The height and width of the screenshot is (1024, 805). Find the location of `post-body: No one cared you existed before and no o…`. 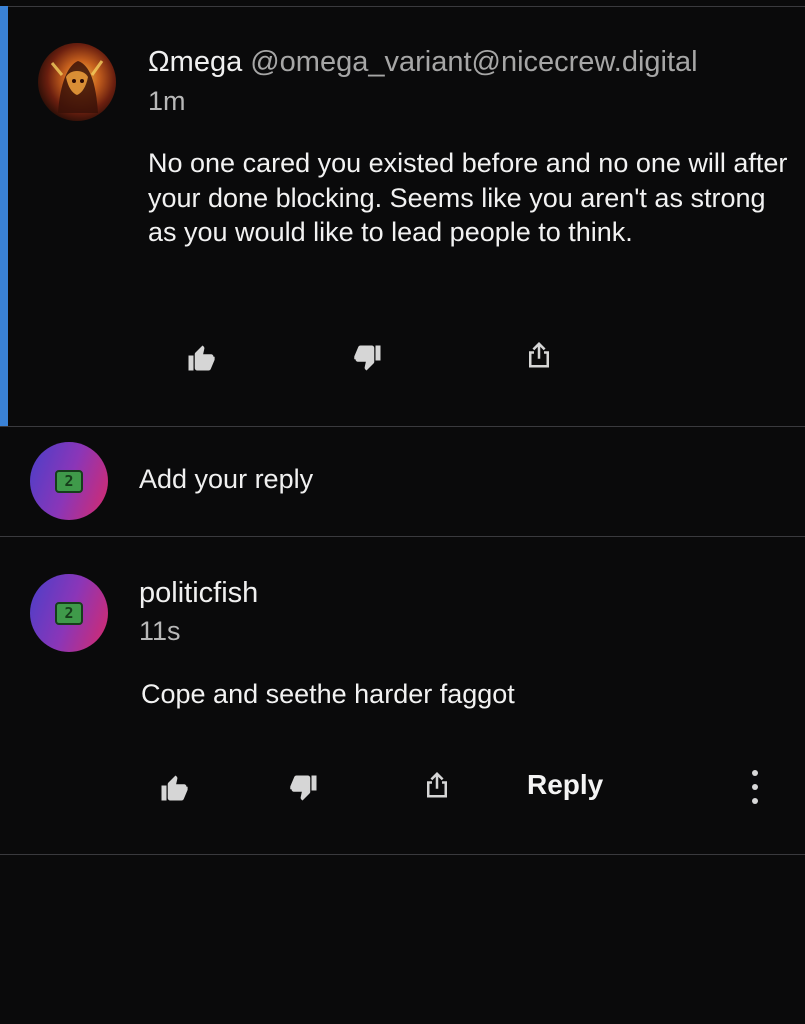

post-body: No one cared you existed before and no o… is located at coordinates (468, 197).